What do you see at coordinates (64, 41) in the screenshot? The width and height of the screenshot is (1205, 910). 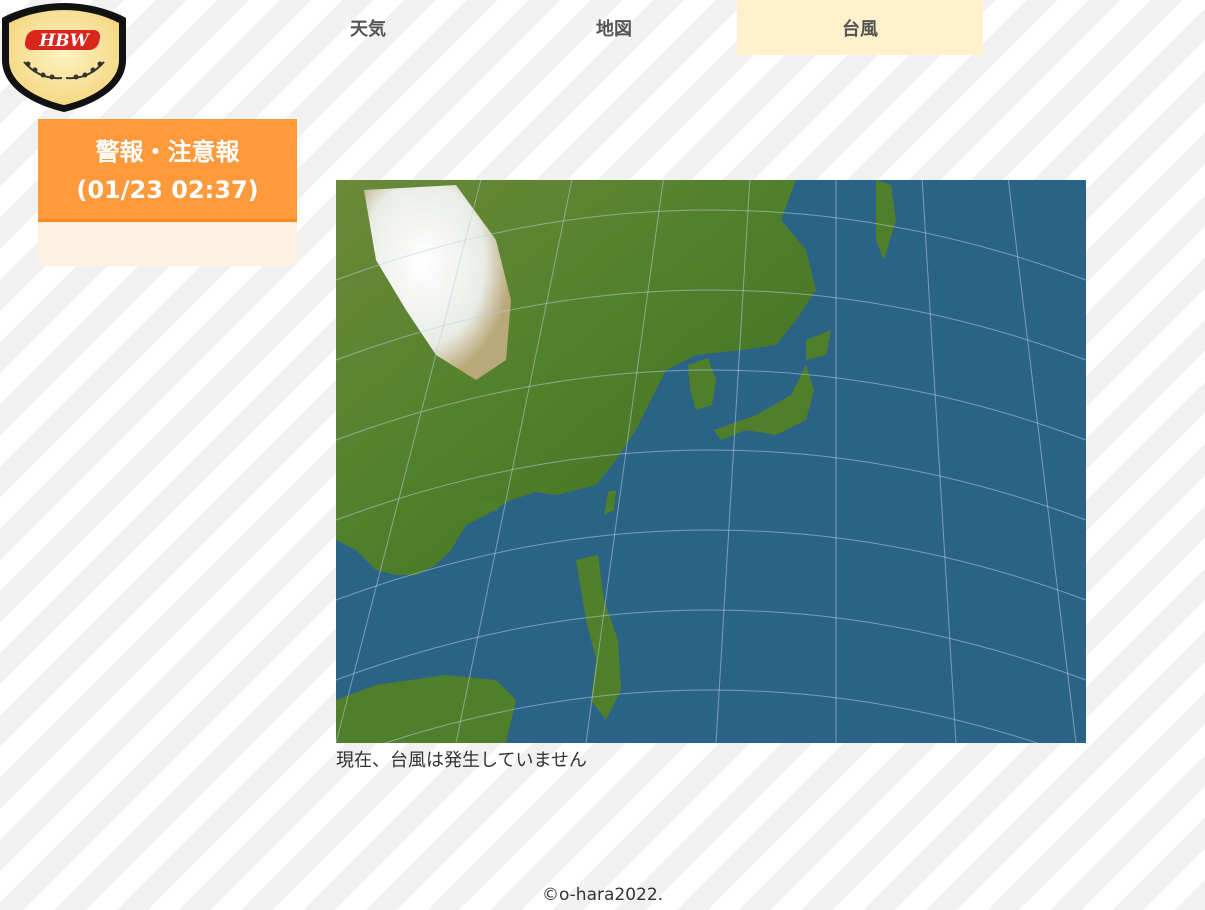 I see `logo-text: HBW` at bounding box center [64, 41].